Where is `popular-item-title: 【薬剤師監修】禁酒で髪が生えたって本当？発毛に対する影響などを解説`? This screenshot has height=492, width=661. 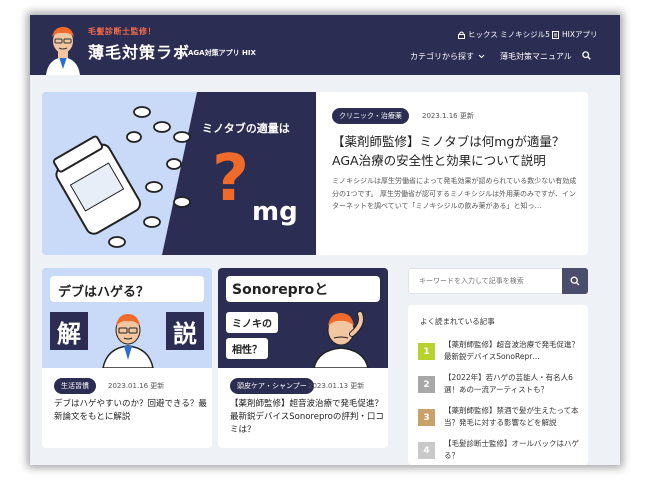
popular-item-title: 【薬剤師監修】禁酒で髪が生えたって本当？発毛に対する影響などを解説 is located at coordinates (513, 417).